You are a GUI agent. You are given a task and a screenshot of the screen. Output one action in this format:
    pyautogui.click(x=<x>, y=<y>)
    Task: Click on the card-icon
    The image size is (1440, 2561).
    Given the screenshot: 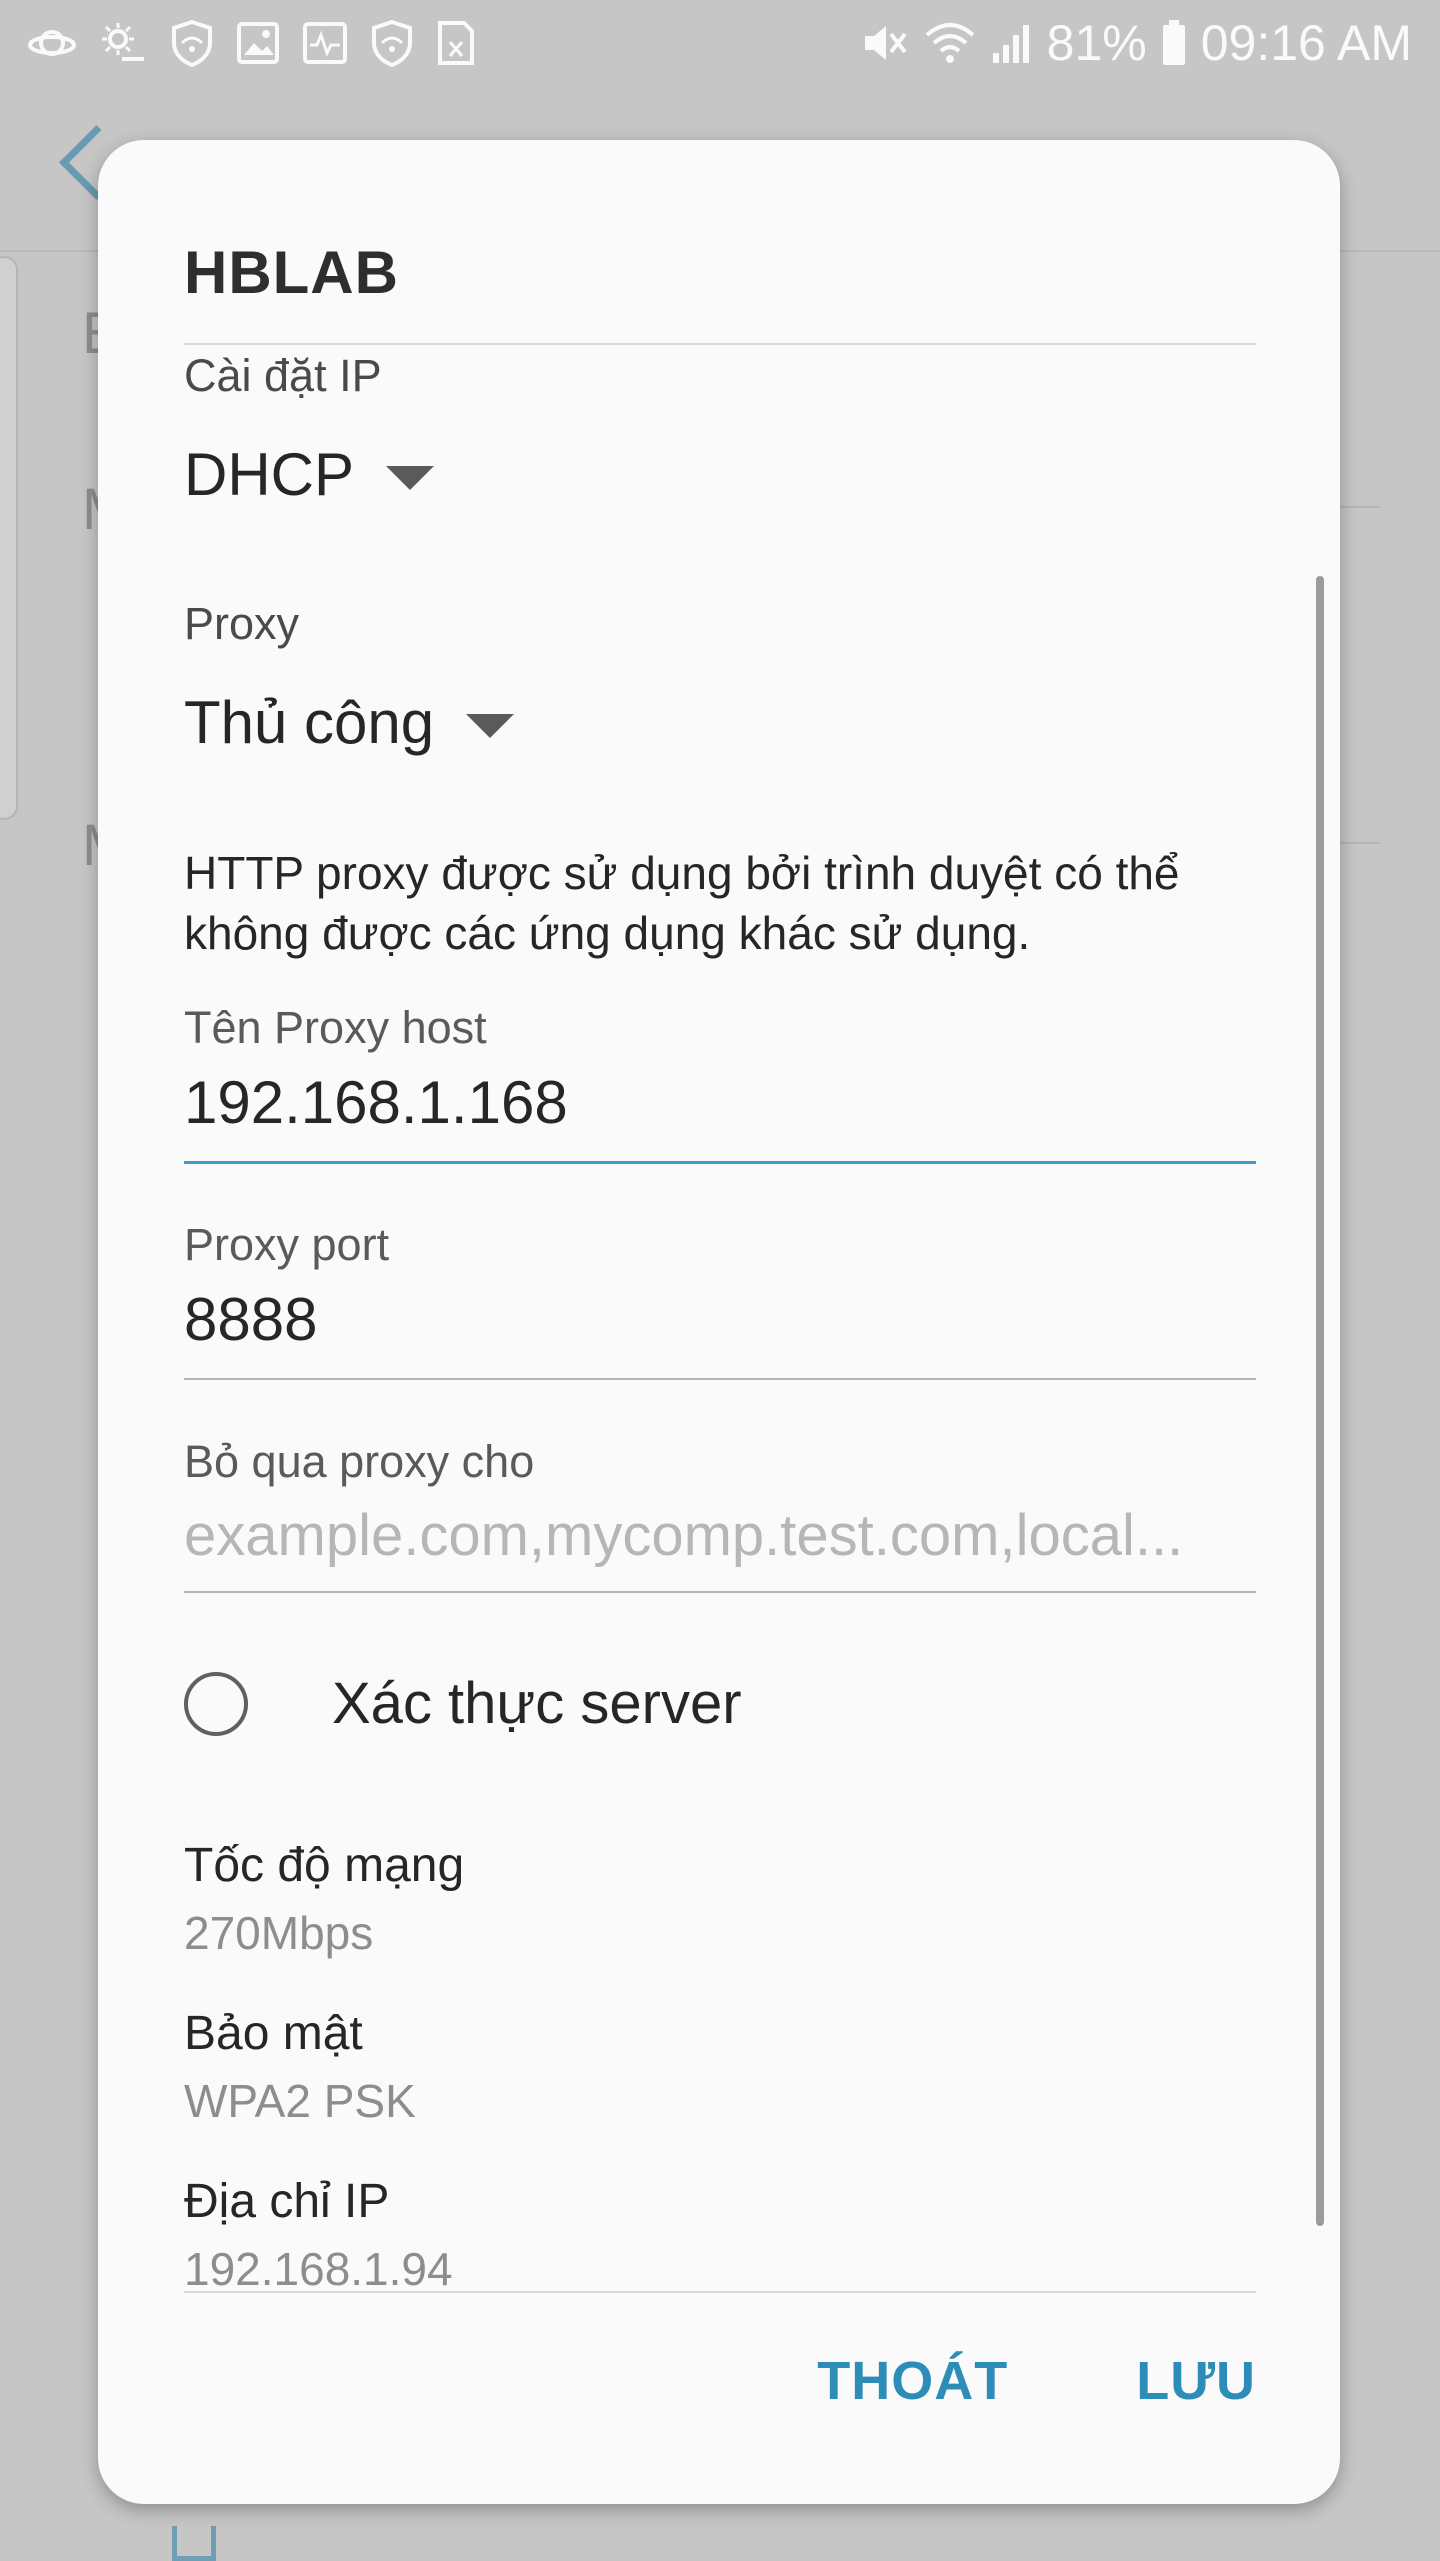 What is the action you would take?
    pyautogui.click(x=456, y=43)
    